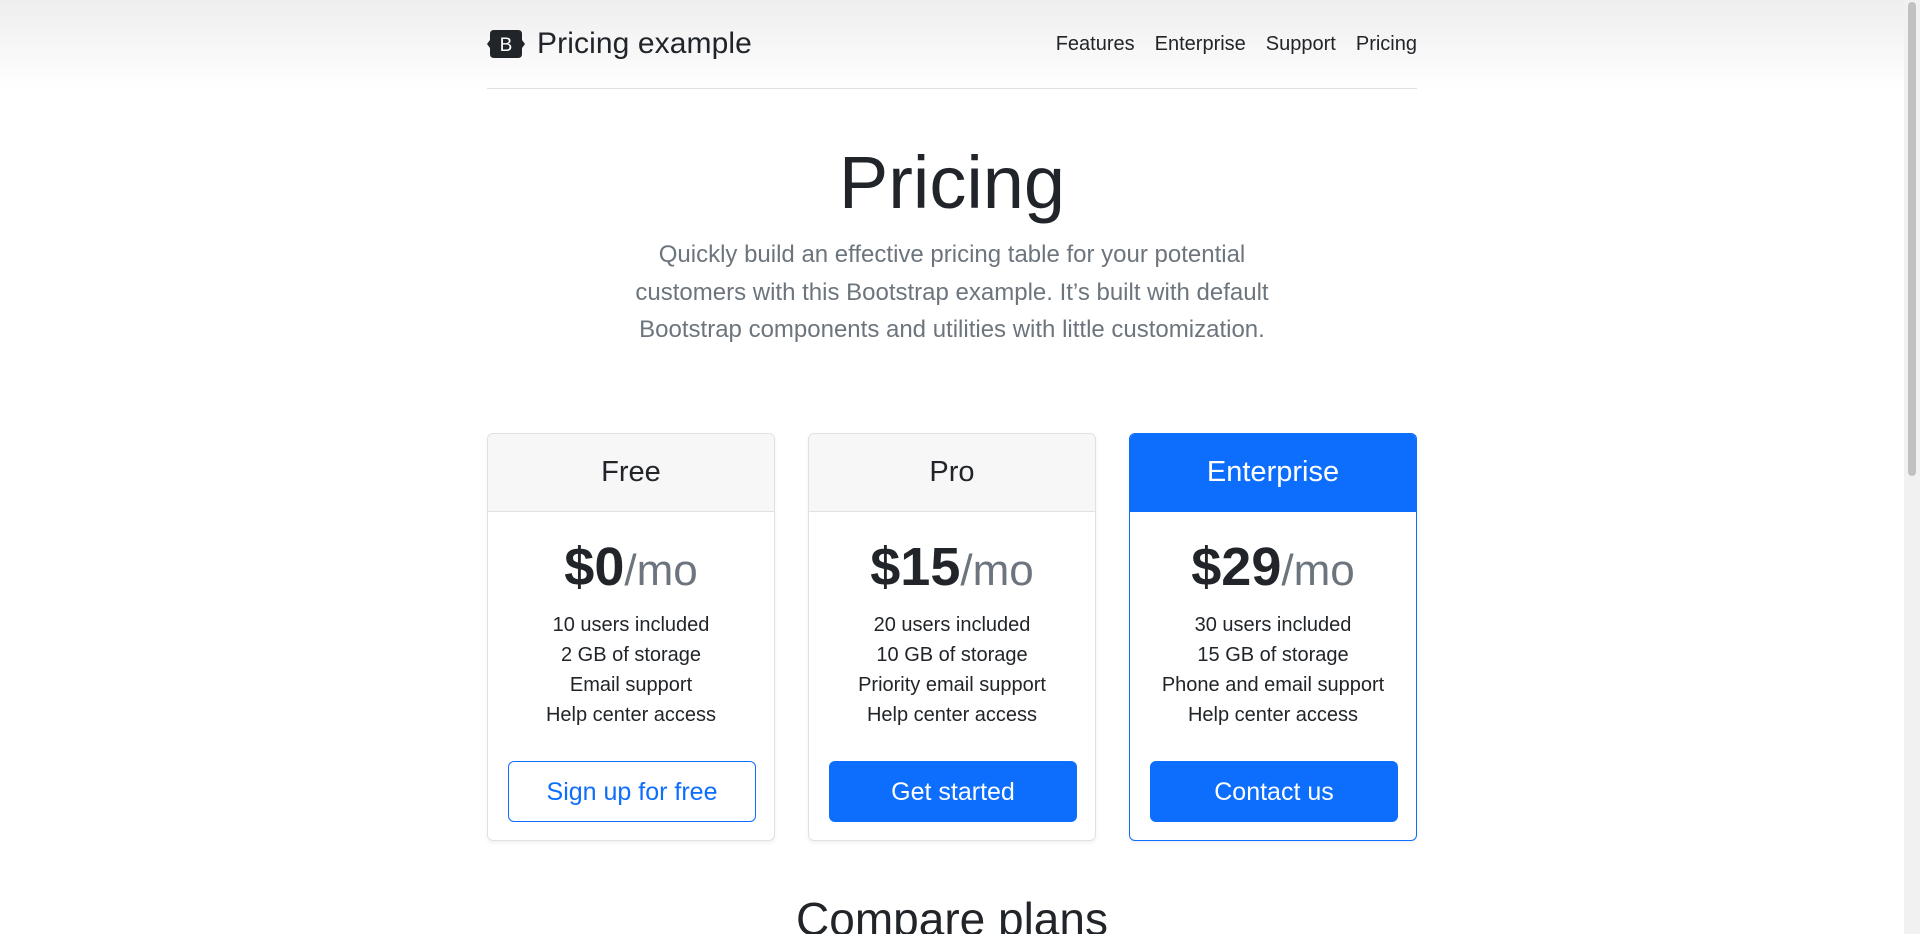 The image size is (1920, 934). I want to click on plan-price: $29/mo, so click(1273, 567).